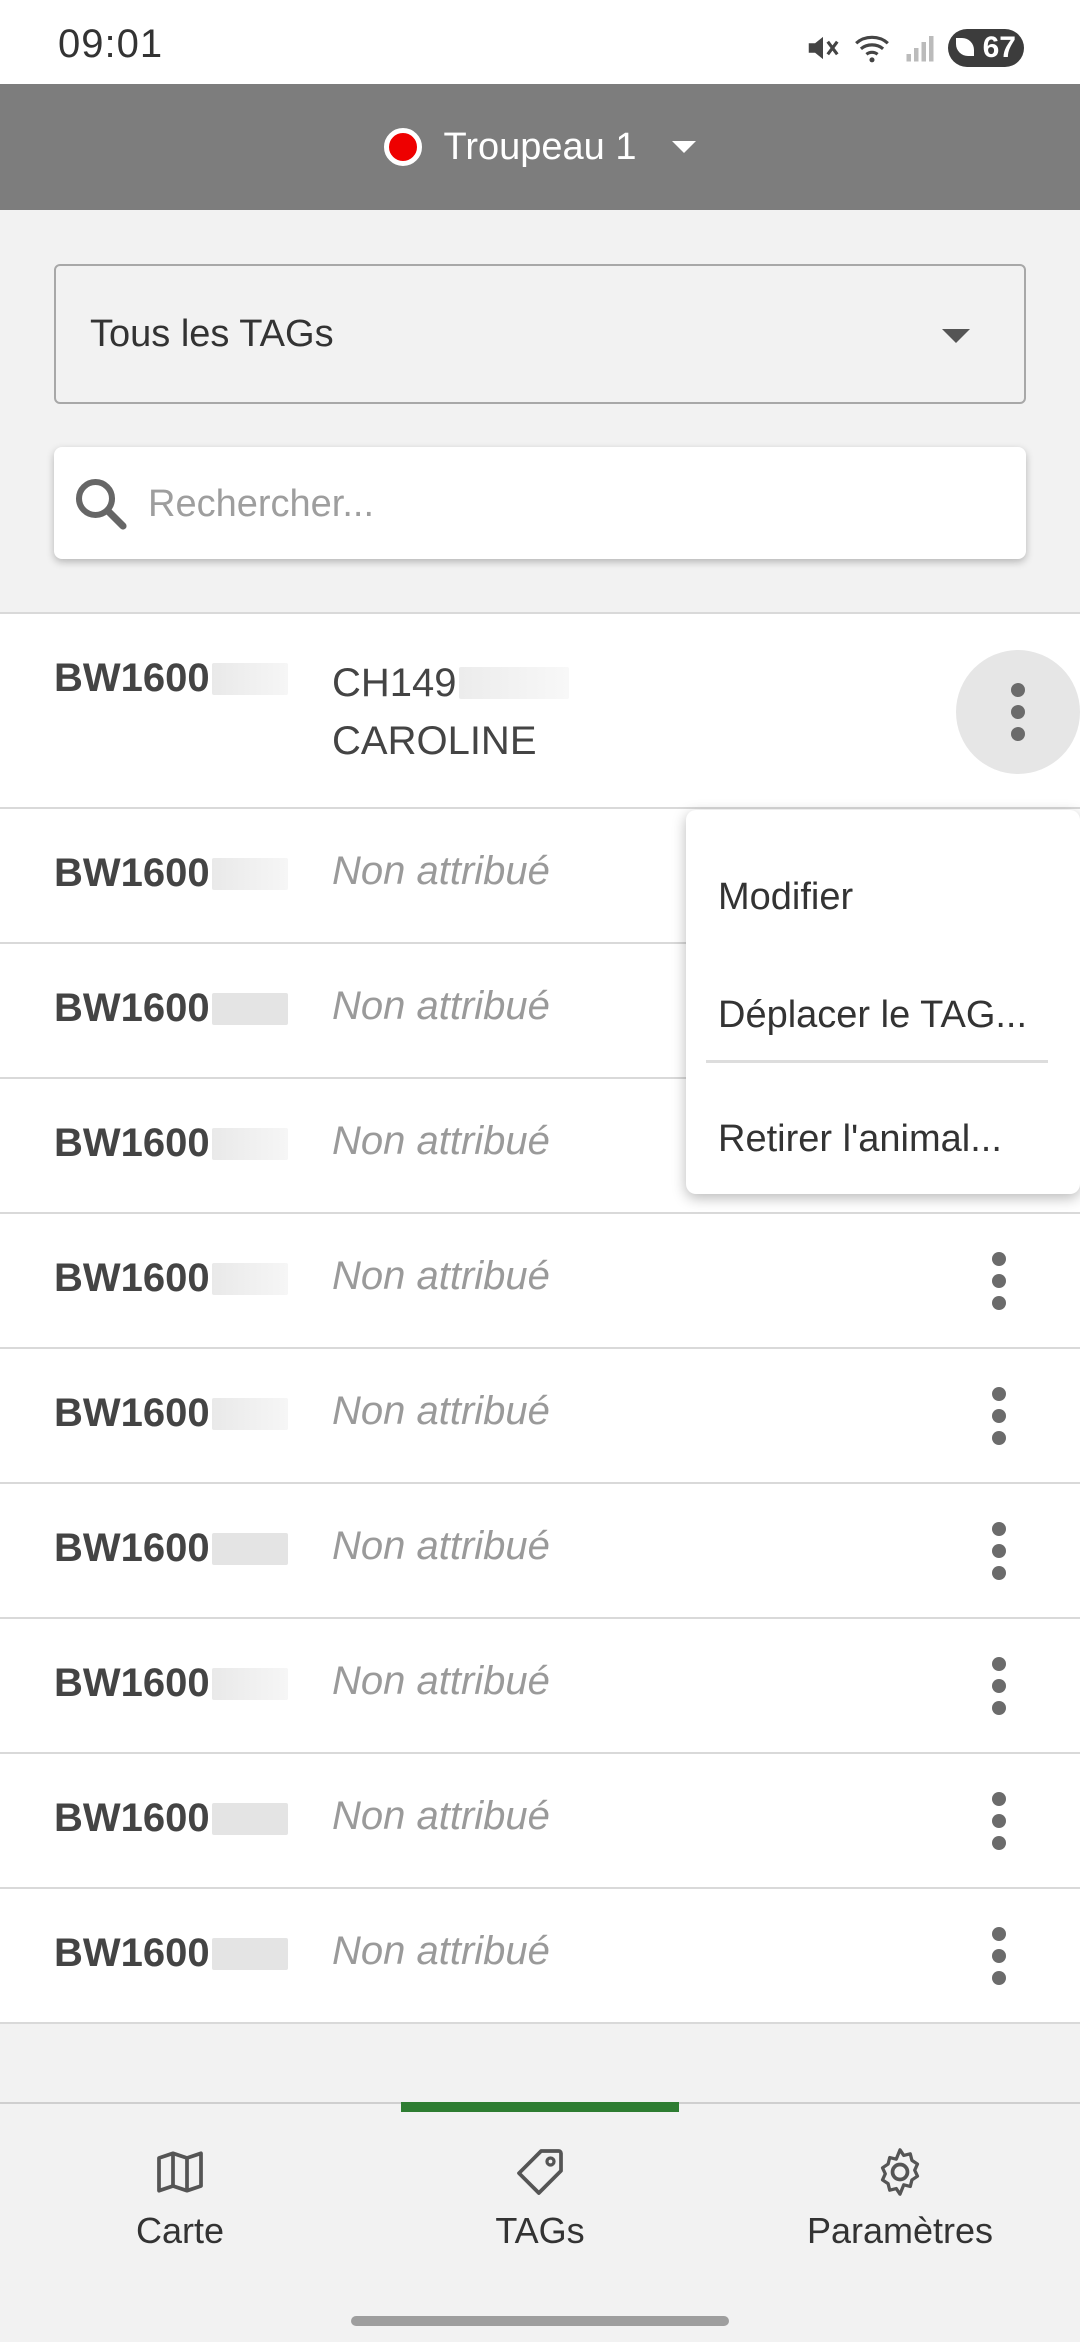 This screenshot has height=2342, width=1080. I want to click on dropdown-arrow-icon, so click(956, 336).